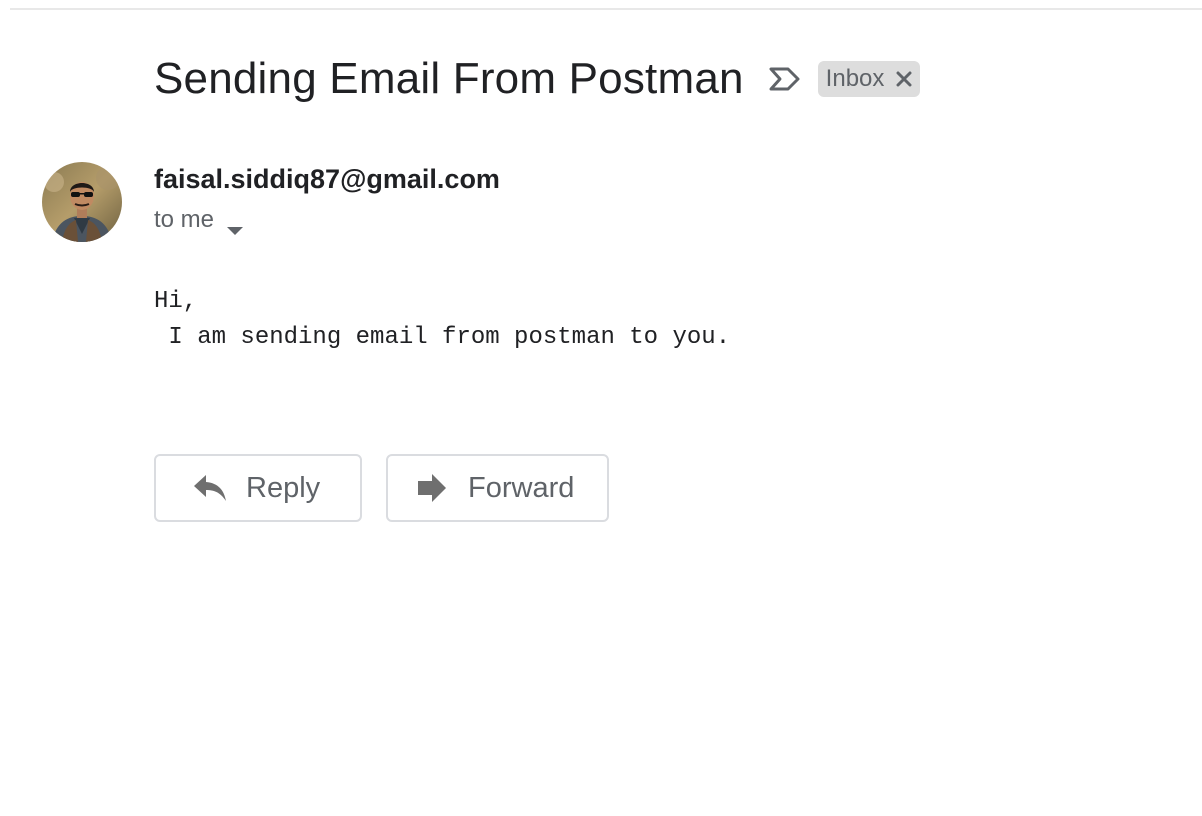 Image resolution: width=1202 pixels, height=816 pixels. Describe the element at coordinates (327, 179) in the screenshot. I see `sender-email: faisal.siddiq87@gmail.com` at that location.